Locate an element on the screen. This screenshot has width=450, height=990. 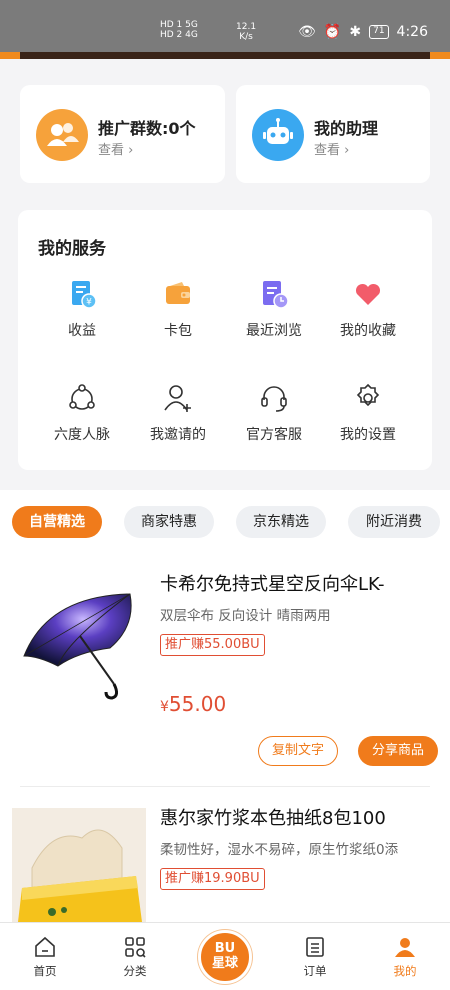
product-description: 柔韧性好，湿水不易碎，原生竹浆纸0添 is located at coordinates (279, 850).